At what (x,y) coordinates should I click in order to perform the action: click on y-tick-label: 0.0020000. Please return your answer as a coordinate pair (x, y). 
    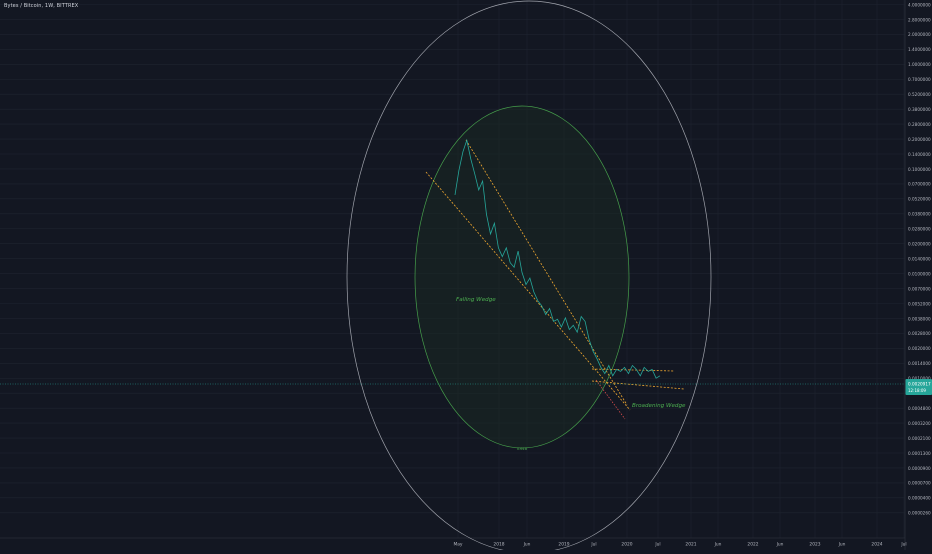
    Looking at the image, I should click on (919, 348).